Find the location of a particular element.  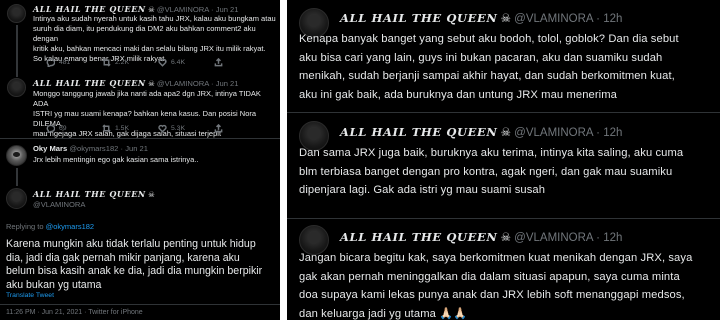

reply-button: 69 is located at coordinates (74, 128).